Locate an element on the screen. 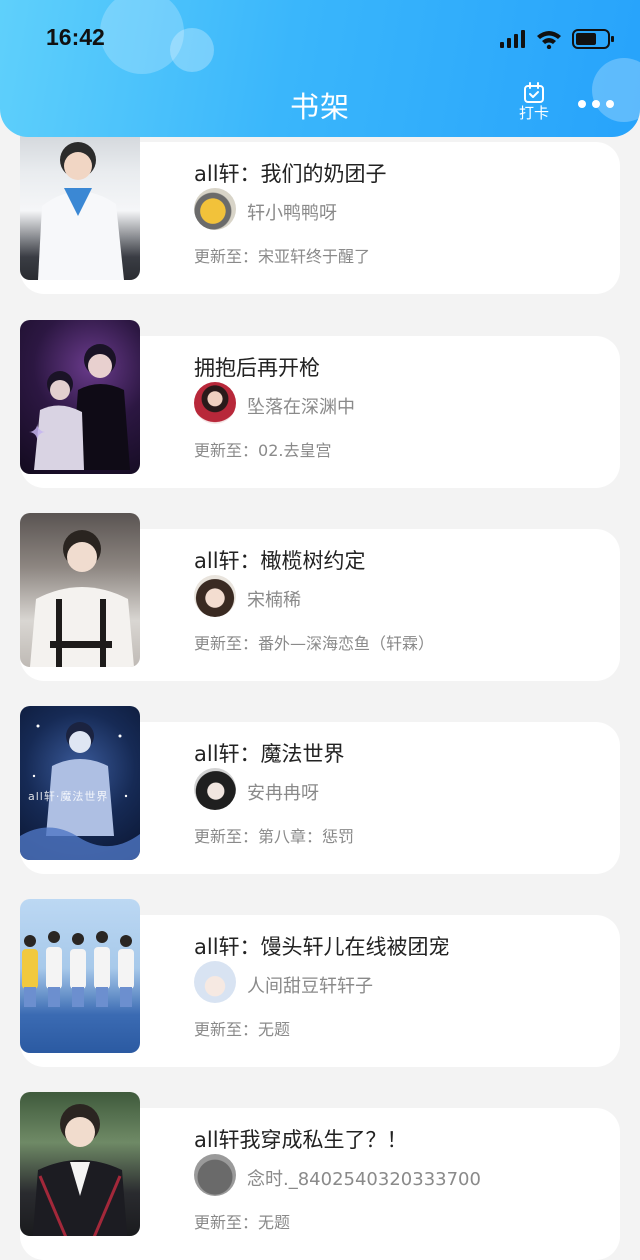 The width and height of the screenshot is (640, 1260). book-title: 拥抱后再开枪 is located at coordinates (257, 368).